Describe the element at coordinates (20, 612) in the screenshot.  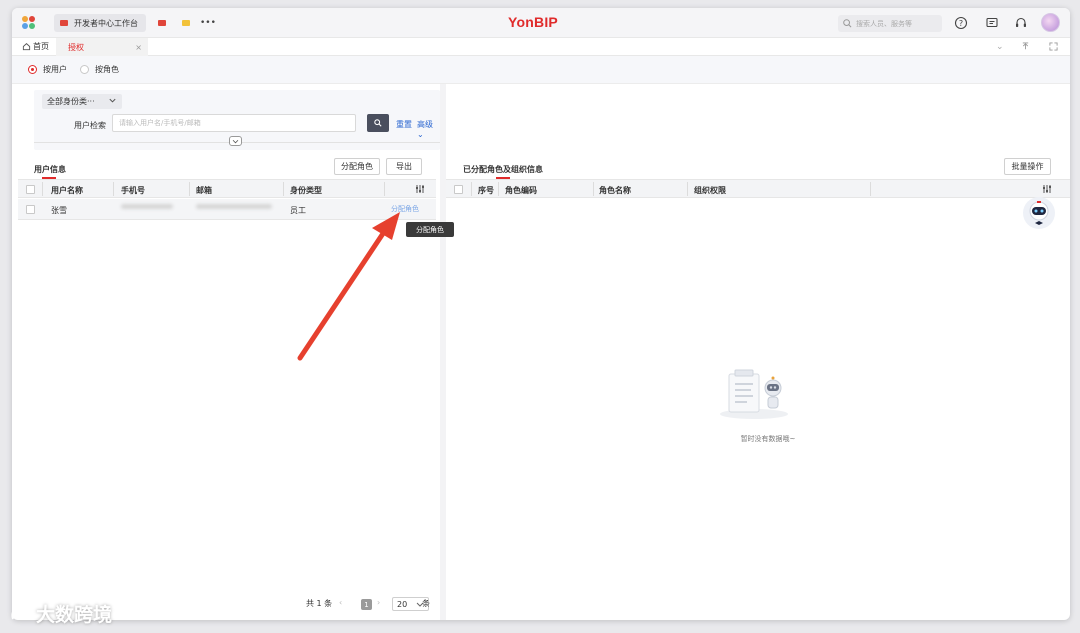
I see `watermark-logo-icon` at that location.